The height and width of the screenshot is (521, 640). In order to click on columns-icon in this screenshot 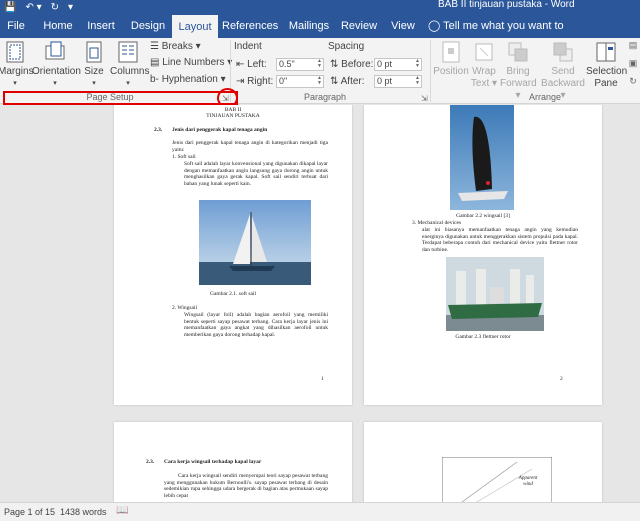, I will do `click(128, 52)`.